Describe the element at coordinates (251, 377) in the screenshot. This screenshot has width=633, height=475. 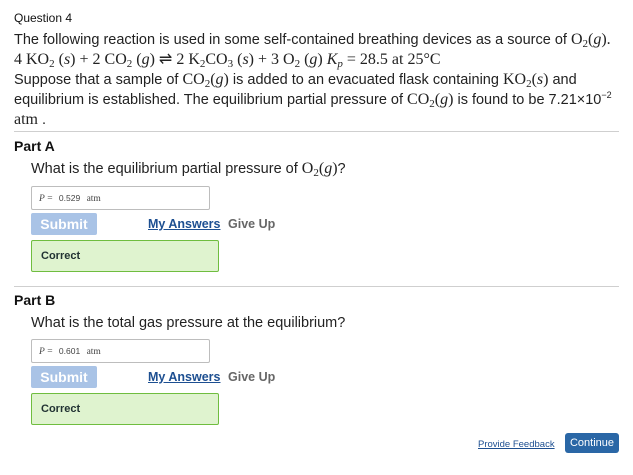
I see `part-b-give-up-link: Give Up` at that location.